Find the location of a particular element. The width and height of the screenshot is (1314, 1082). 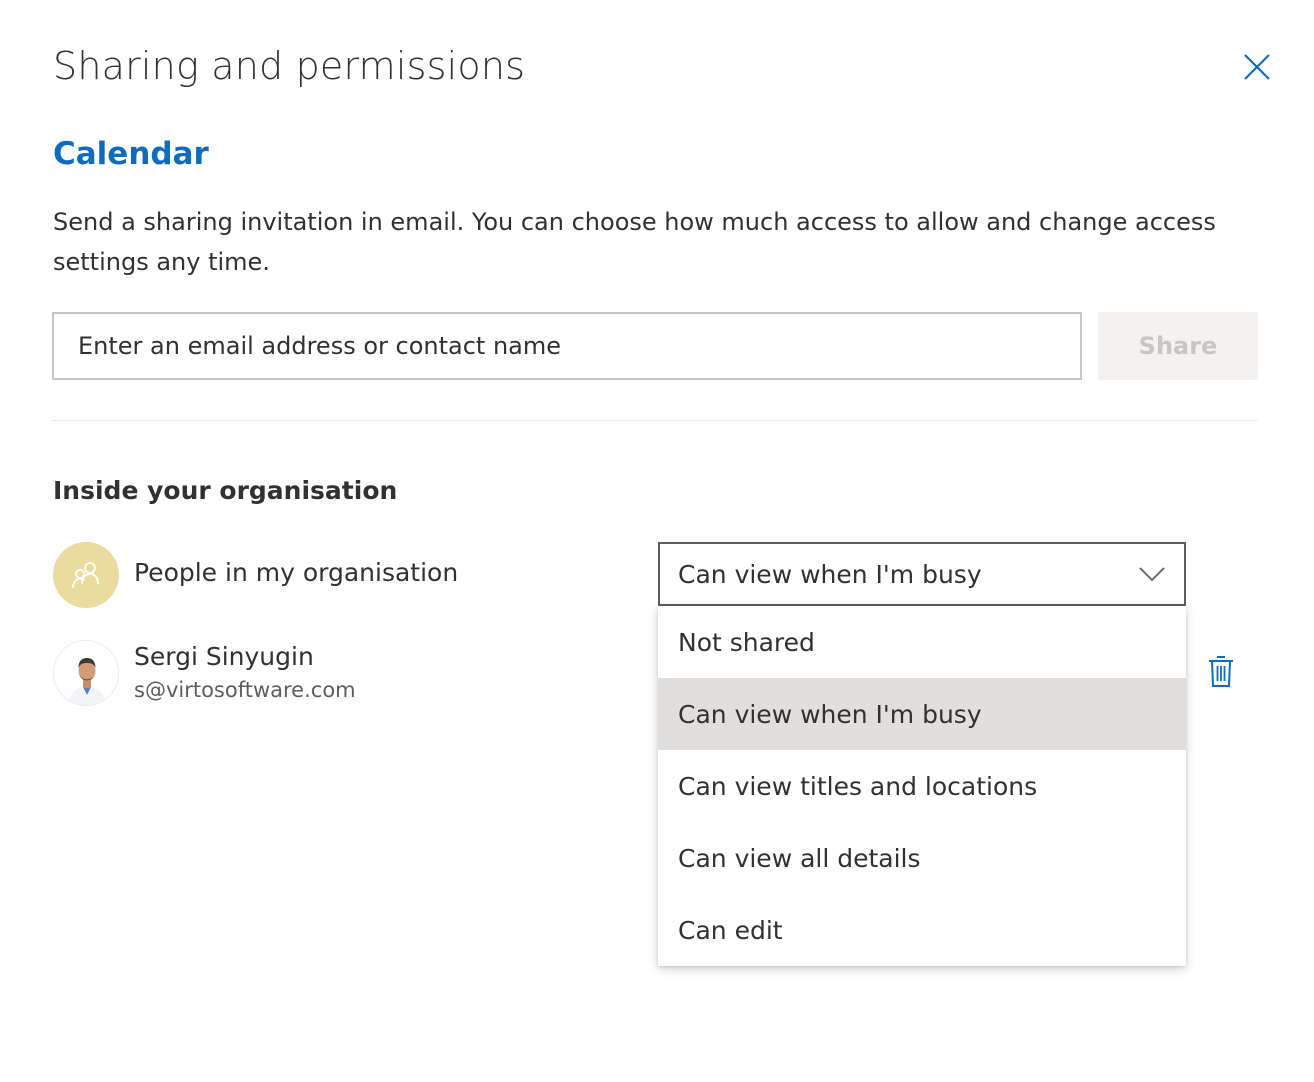

avatar is located at coordinates (86, 673).